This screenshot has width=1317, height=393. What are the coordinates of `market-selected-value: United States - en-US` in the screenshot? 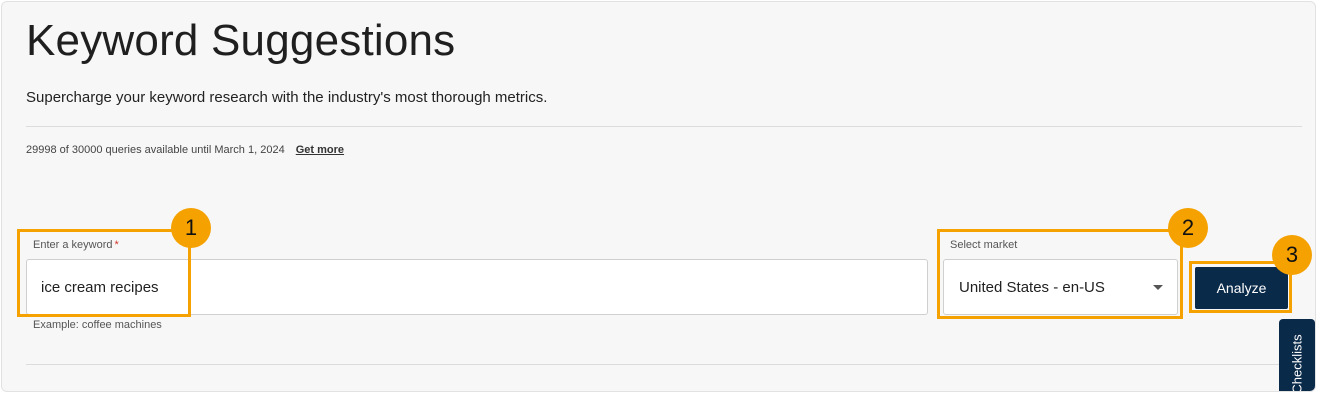 It's located at (1032, 287).